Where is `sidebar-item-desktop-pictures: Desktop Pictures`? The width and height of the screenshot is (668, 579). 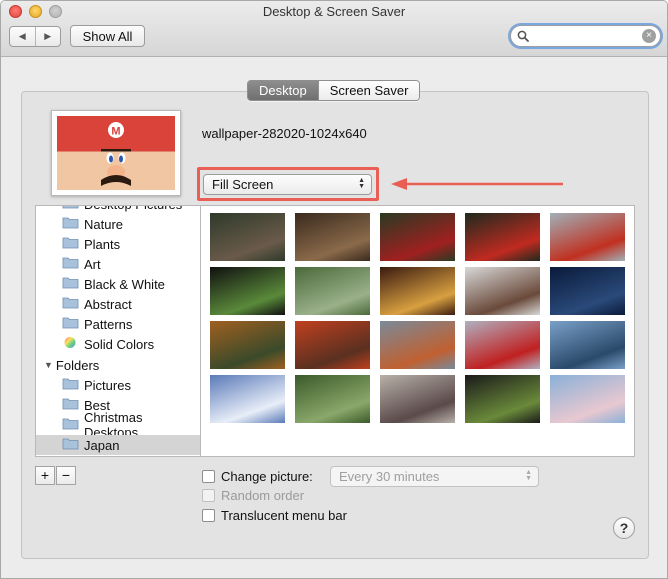
sidebar-item-desktop-pictures: Desktop Pictures is located at coordinates (118, 210).